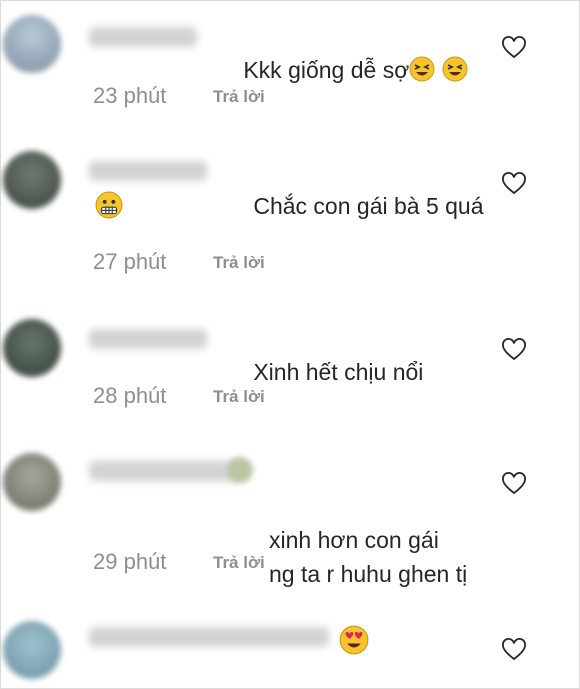 Image resolution: width=580 pixels, height=689 pixels. Describe the element at coordinates (368, 557) in the screenshot. I see `comment-text-content: xinh hơn con gái ng ta r huhu ghen tị` at that location.